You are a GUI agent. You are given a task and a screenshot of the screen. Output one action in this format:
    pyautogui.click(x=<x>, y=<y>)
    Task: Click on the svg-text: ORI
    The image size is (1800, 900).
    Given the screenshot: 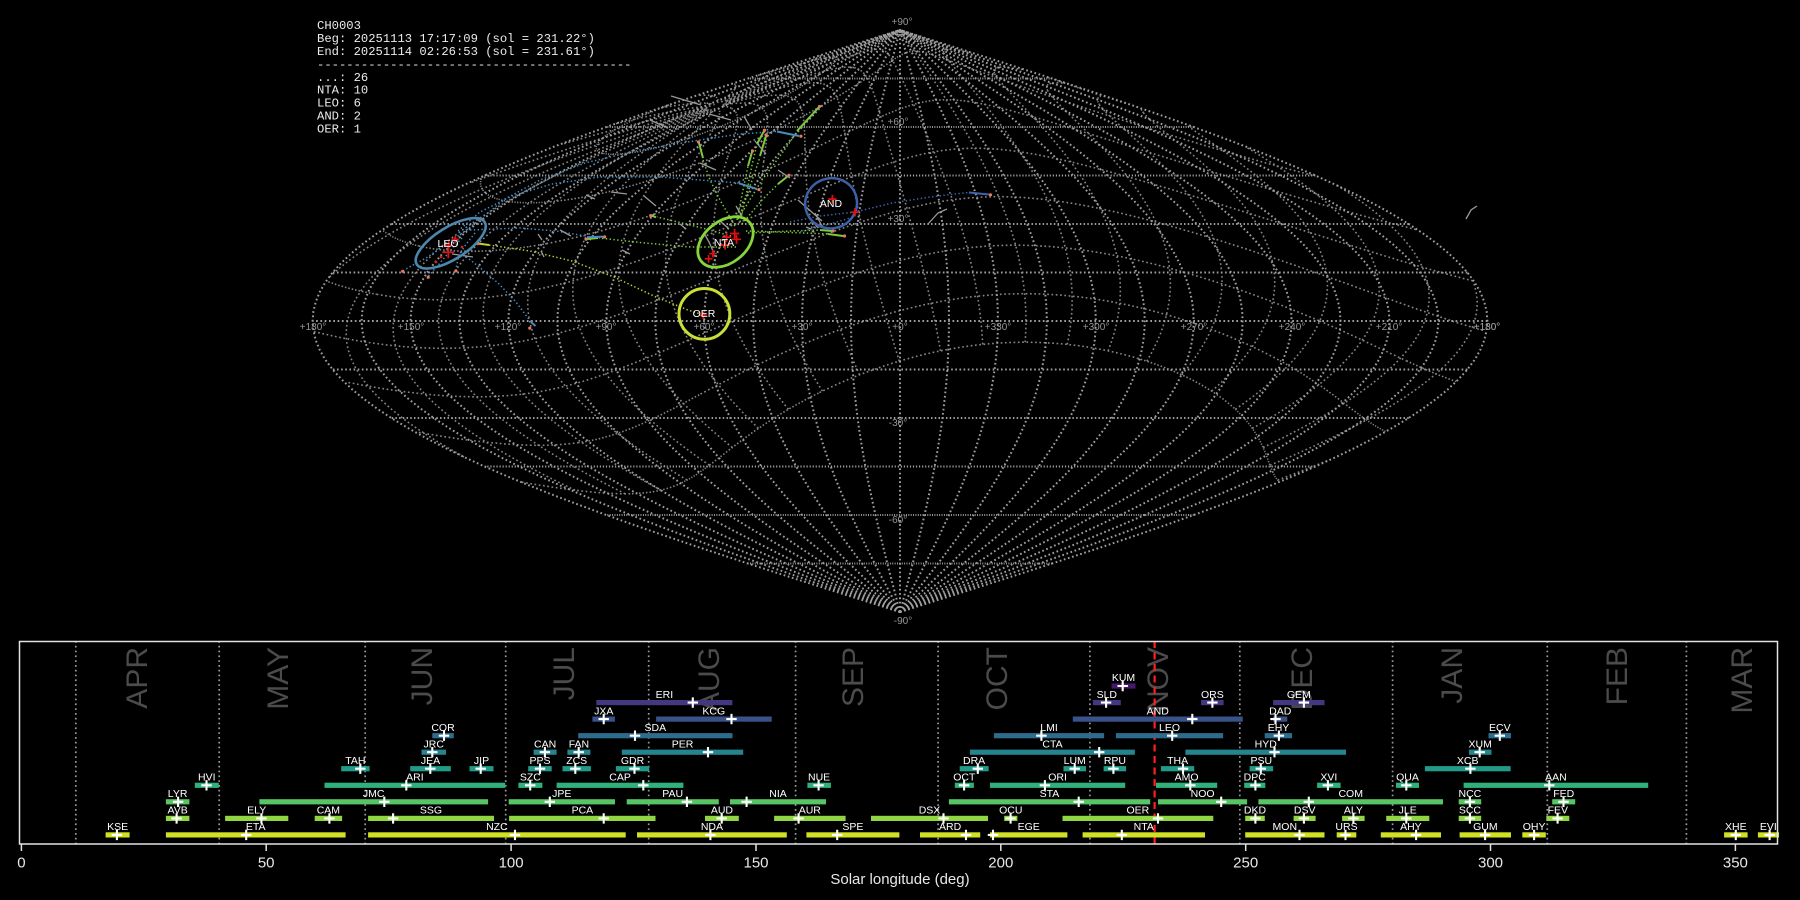 What is the action you would take?
    pyautogui.click(x=1057, y=778)
    